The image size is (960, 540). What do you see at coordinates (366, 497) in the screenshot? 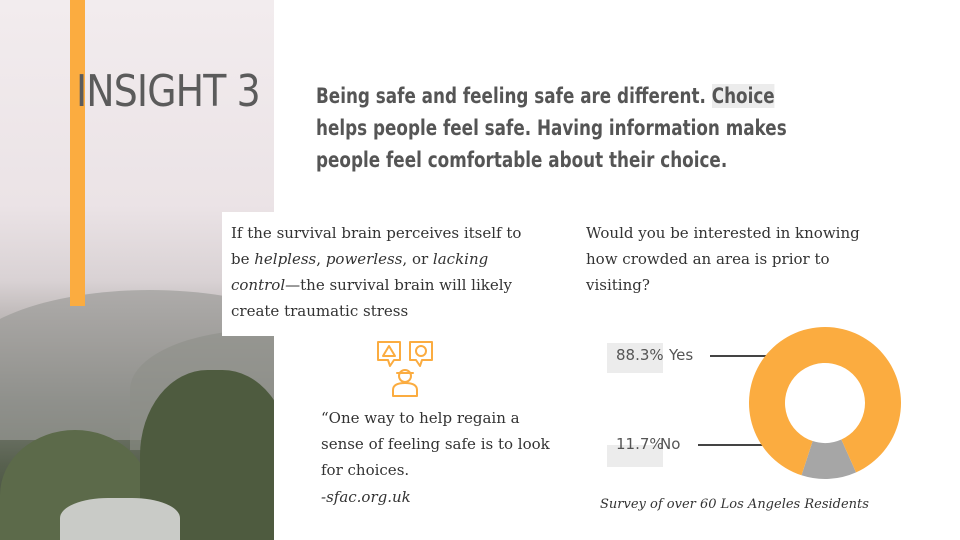
I see `quote-source: -sfac.org.uk` at bounding box center [366, 497].